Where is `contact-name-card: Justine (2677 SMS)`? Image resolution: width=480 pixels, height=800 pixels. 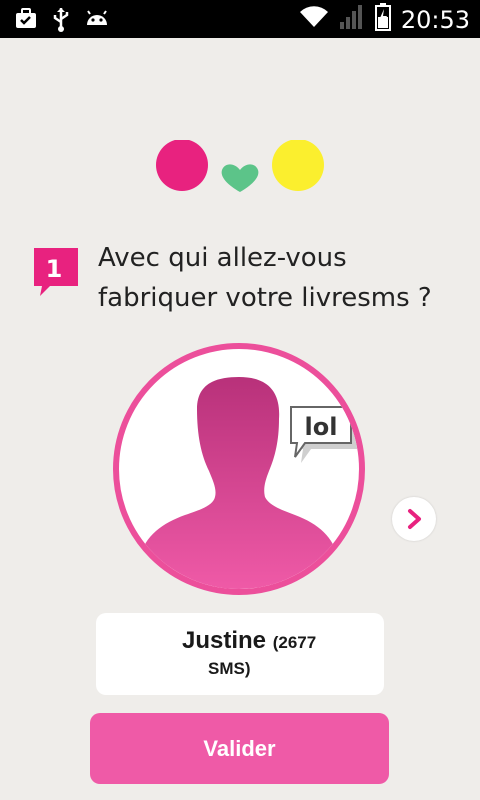
contact-name-card: Justine (2677 SMS) is located at coordinates (240, 654).